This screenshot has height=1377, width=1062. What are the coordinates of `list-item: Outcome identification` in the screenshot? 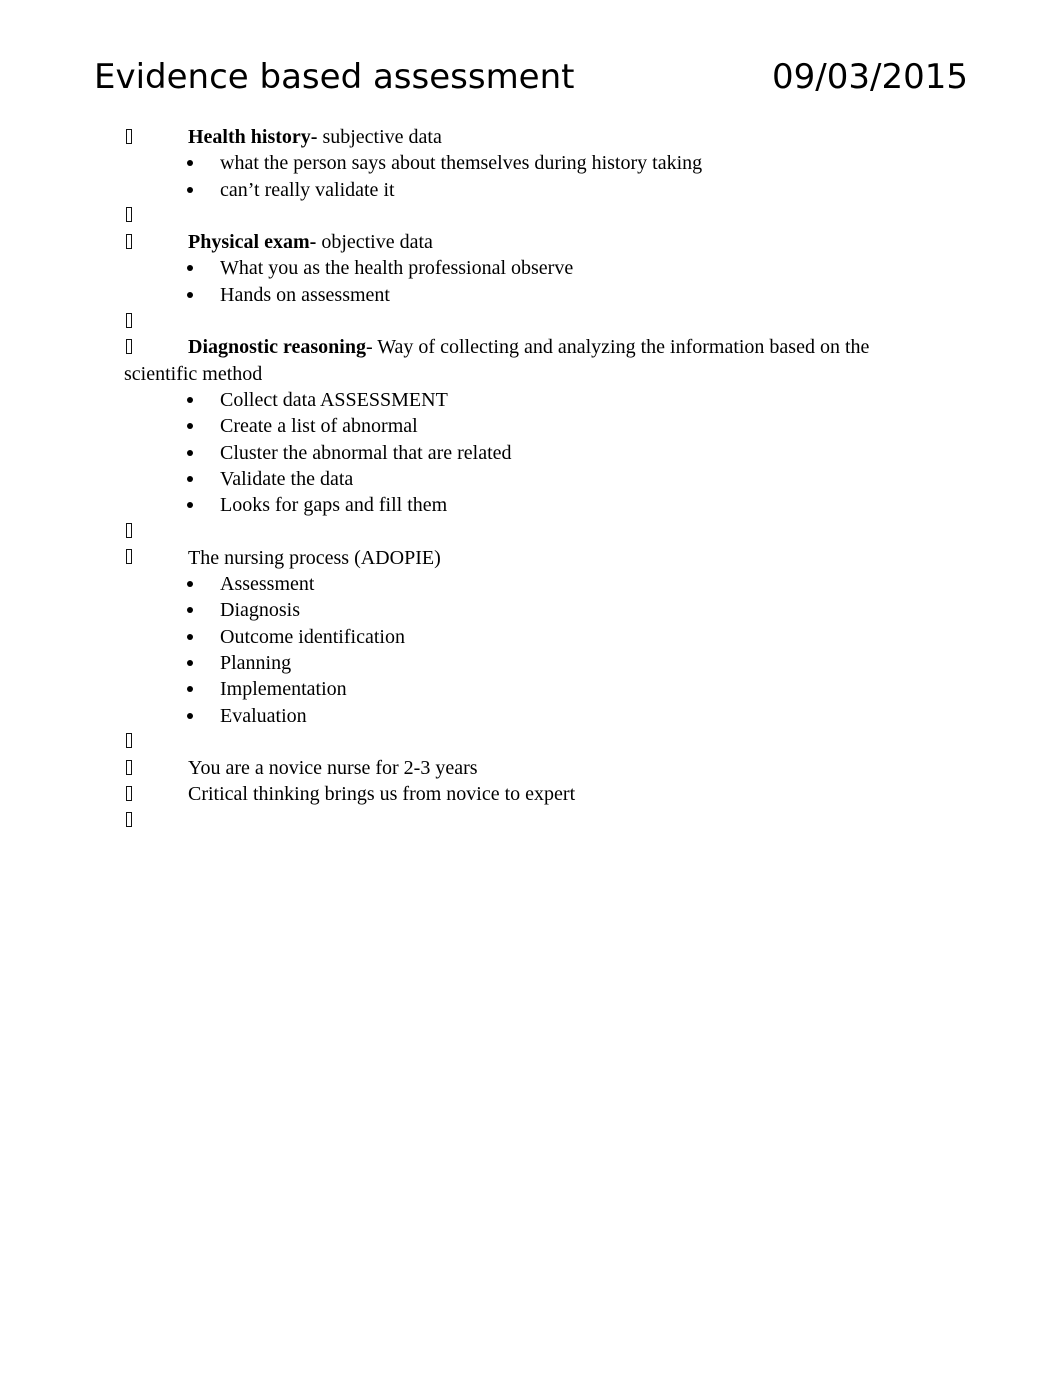 It's located at (532, 637).